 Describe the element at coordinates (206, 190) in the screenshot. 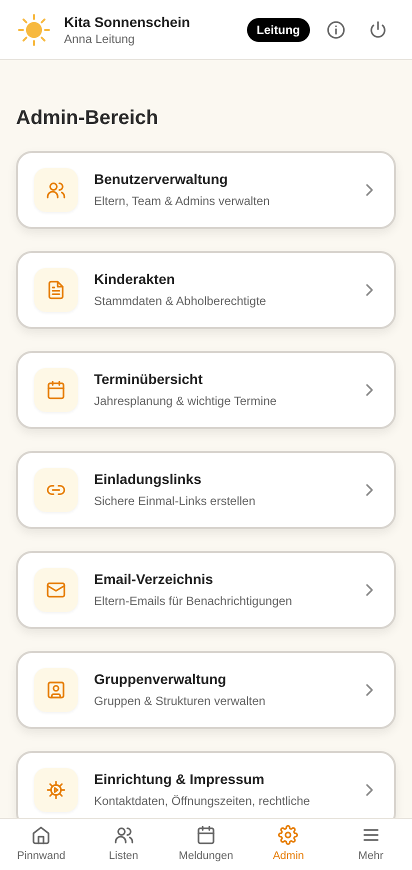

I see `menu-card: Benutzerverwaltung Eltern, Team & Admins verwalten` at that location.